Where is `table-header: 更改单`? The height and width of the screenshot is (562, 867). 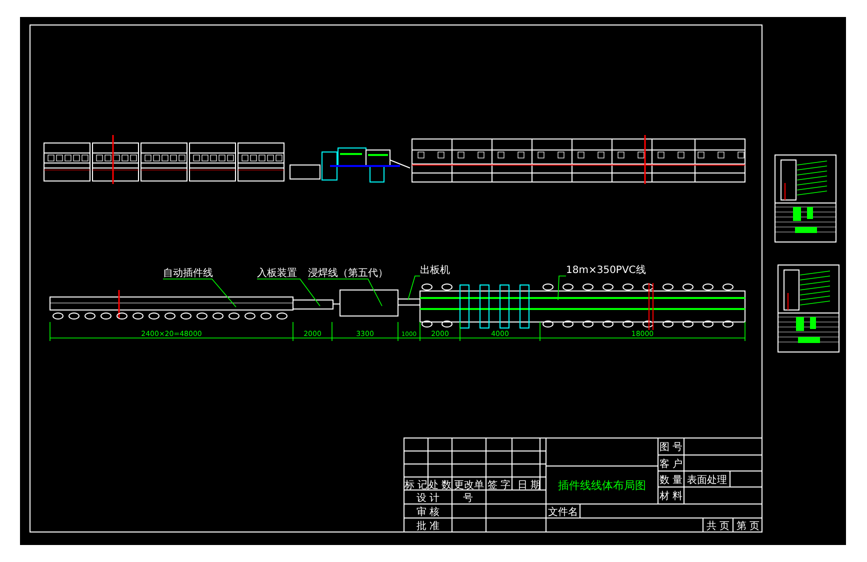
table-header: 更改单 is located at coordinates (469, 485).